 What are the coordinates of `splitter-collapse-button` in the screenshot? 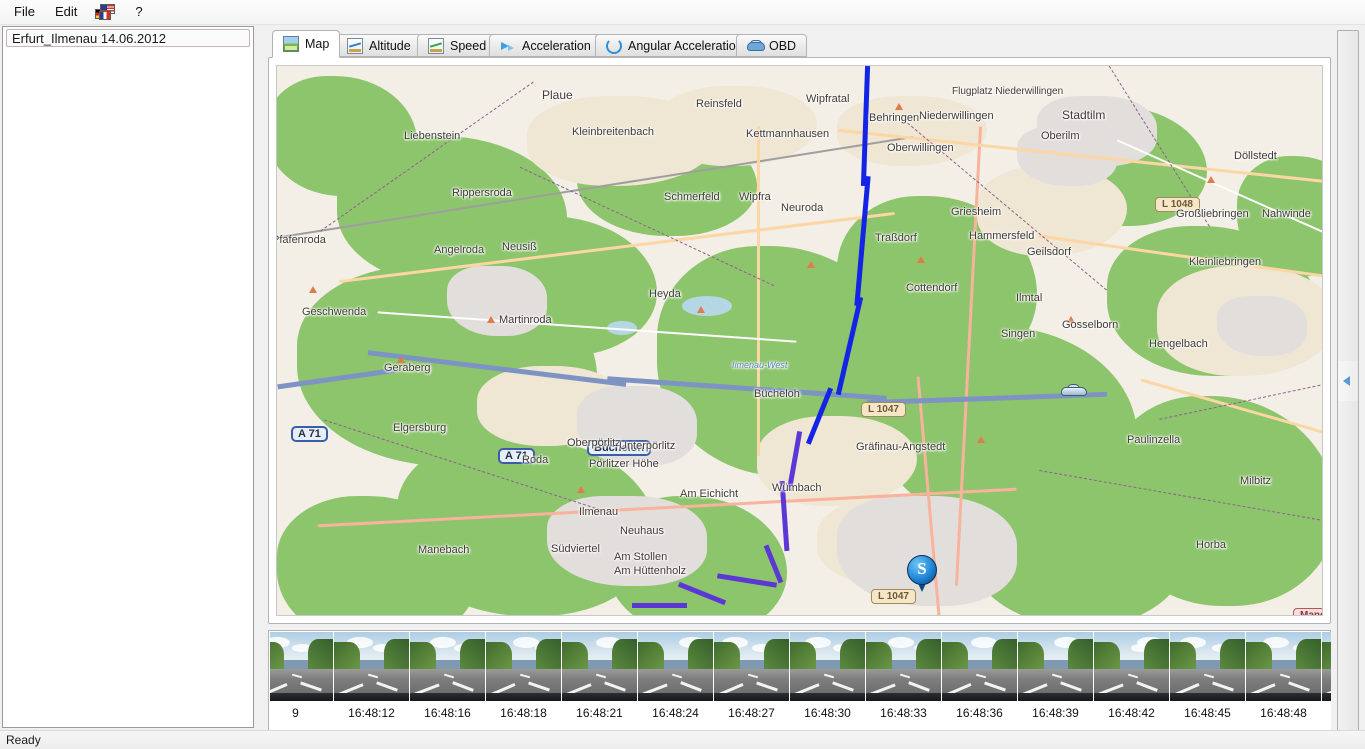 It's located at (1348, 381).